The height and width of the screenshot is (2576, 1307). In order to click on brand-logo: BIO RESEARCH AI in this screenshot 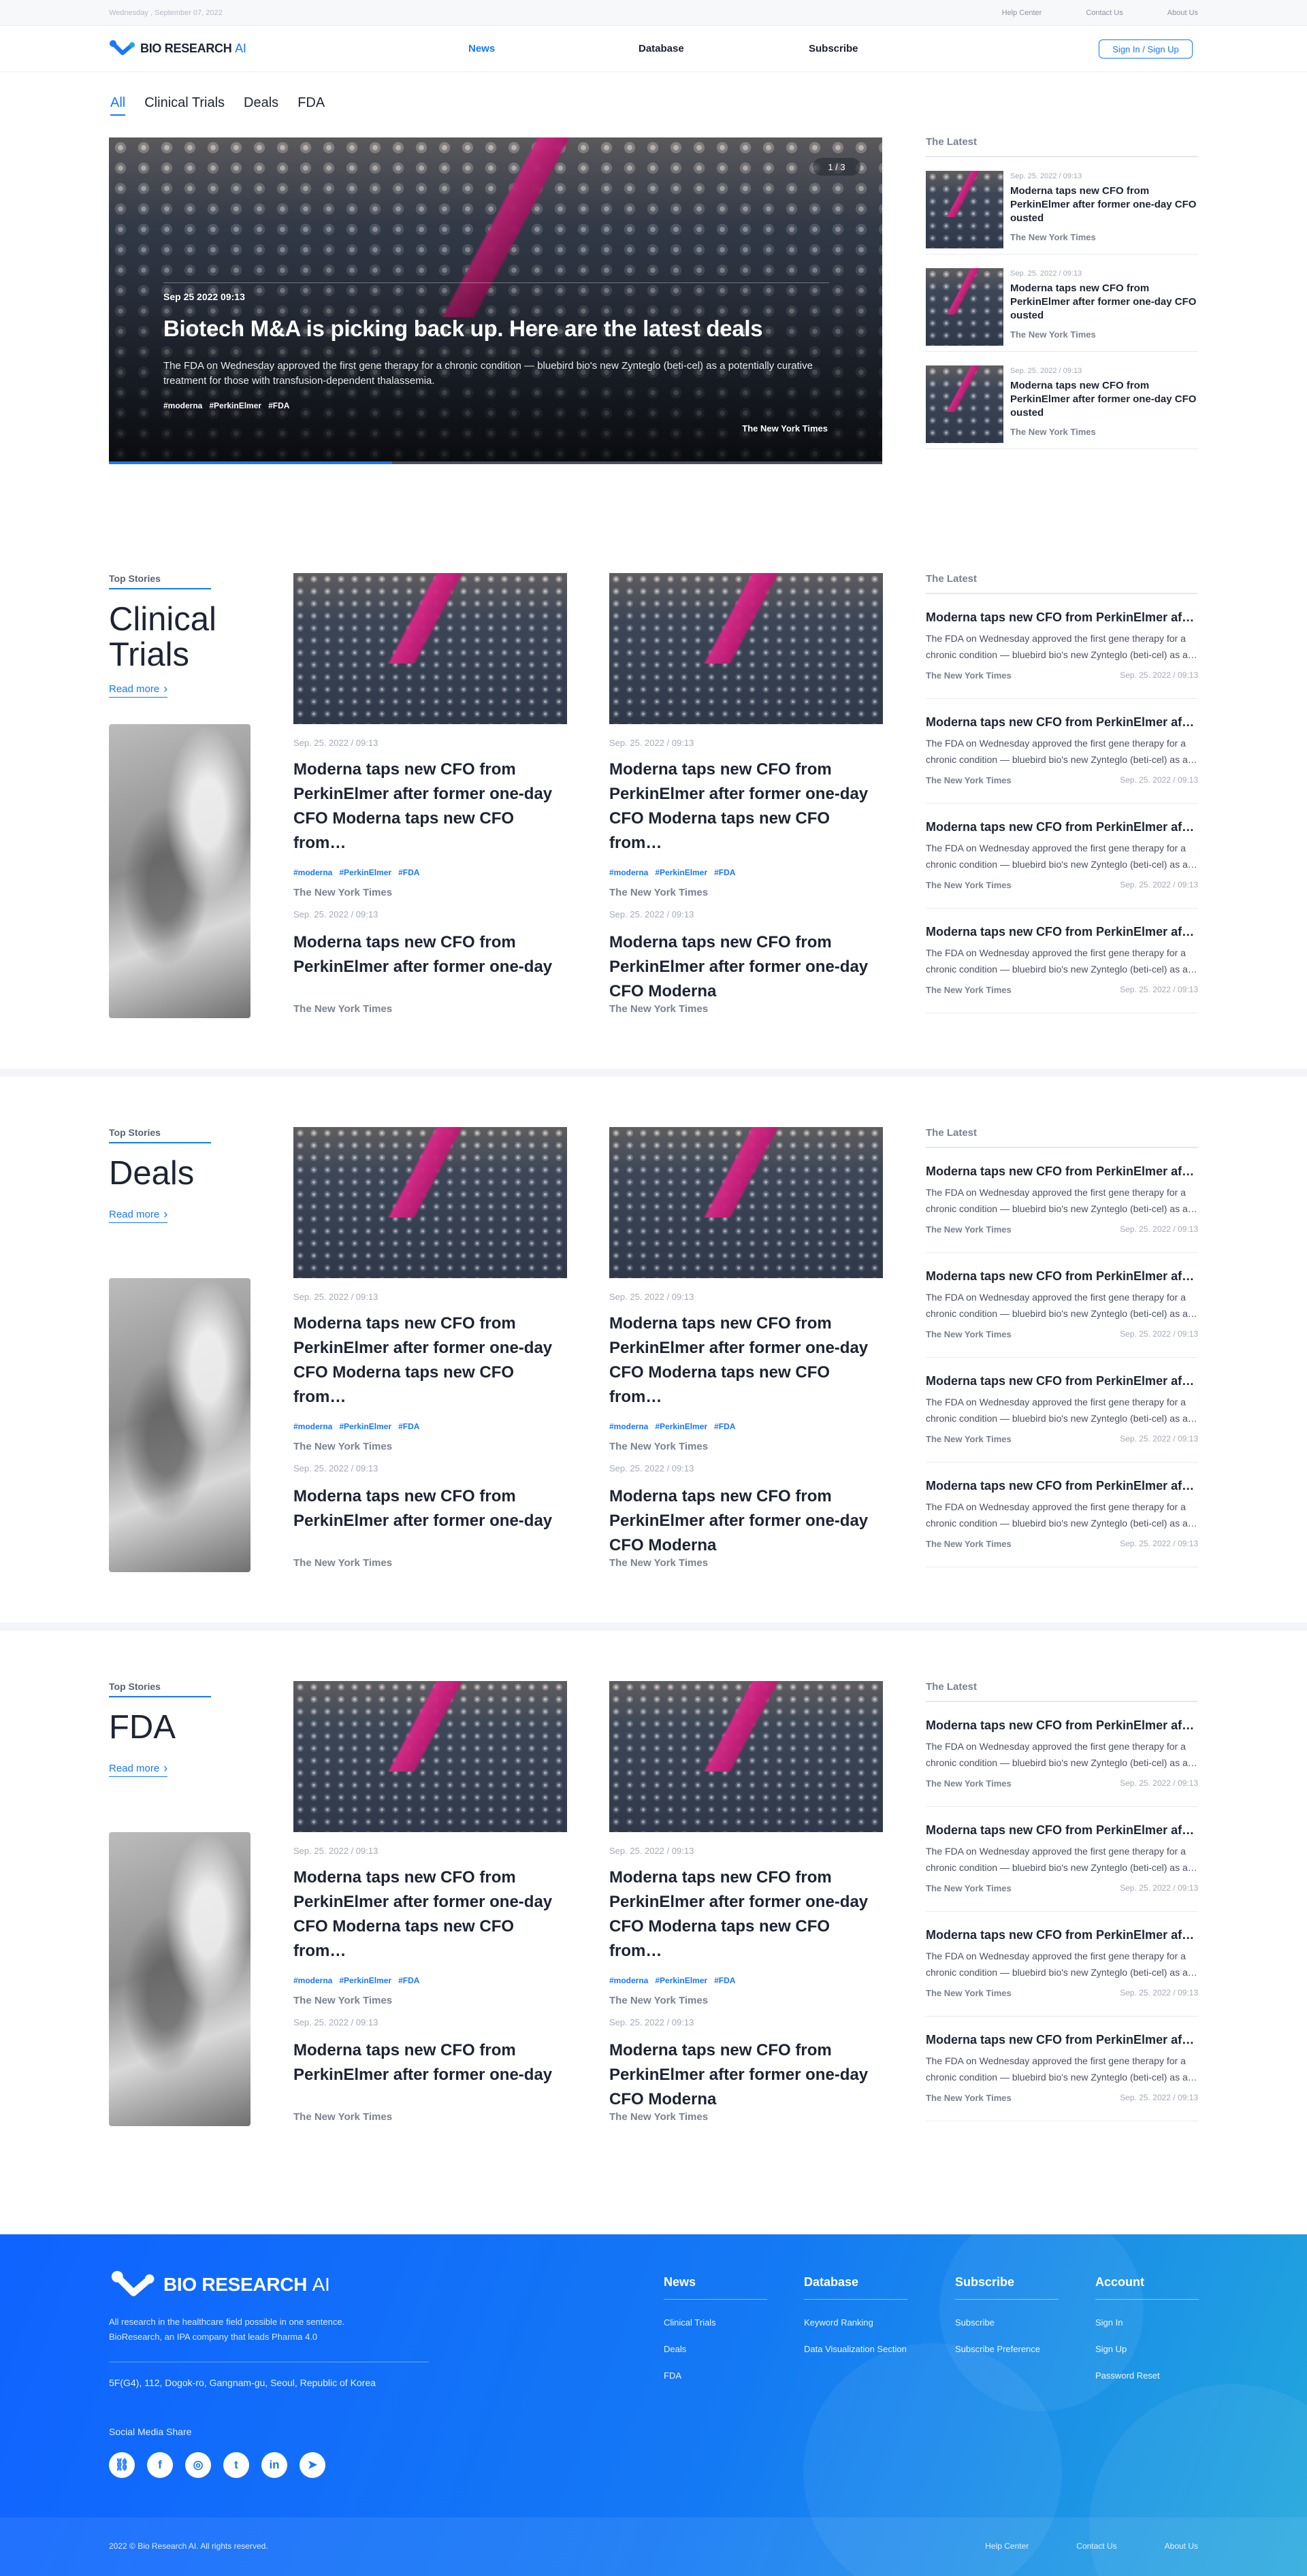, I will do `click(178, 48)`.